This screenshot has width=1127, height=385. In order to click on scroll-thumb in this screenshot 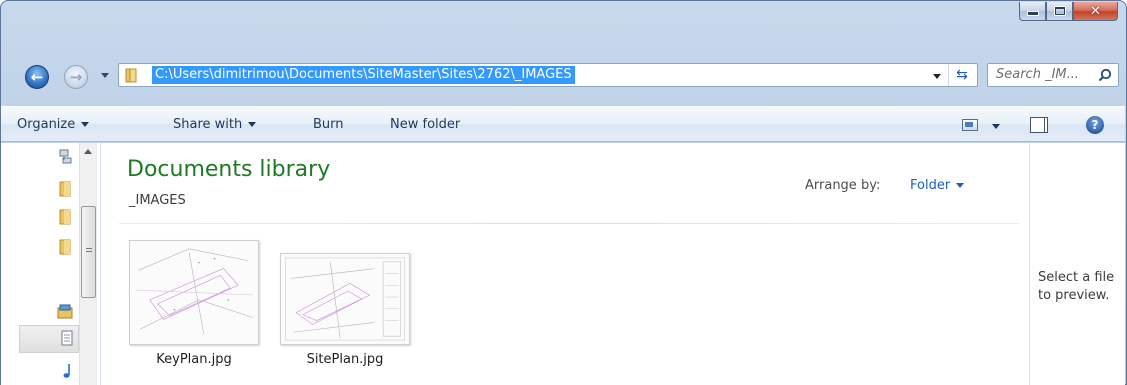, I will do `click(88, 252)`.